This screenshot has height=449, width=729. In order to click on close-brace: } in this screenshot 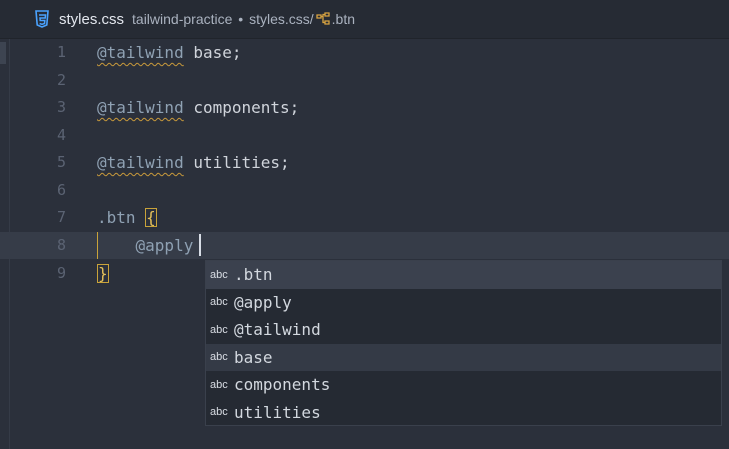, I will do `click(103, 273)`.